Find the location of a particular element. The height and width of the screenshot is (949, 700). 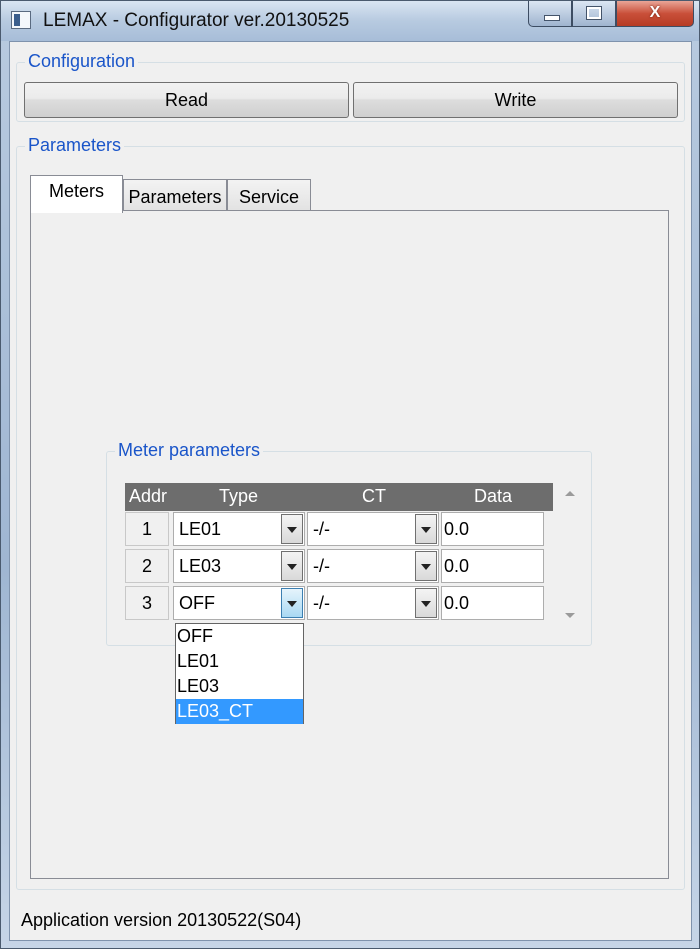

maximize-button is located at coordinates (594, 14).